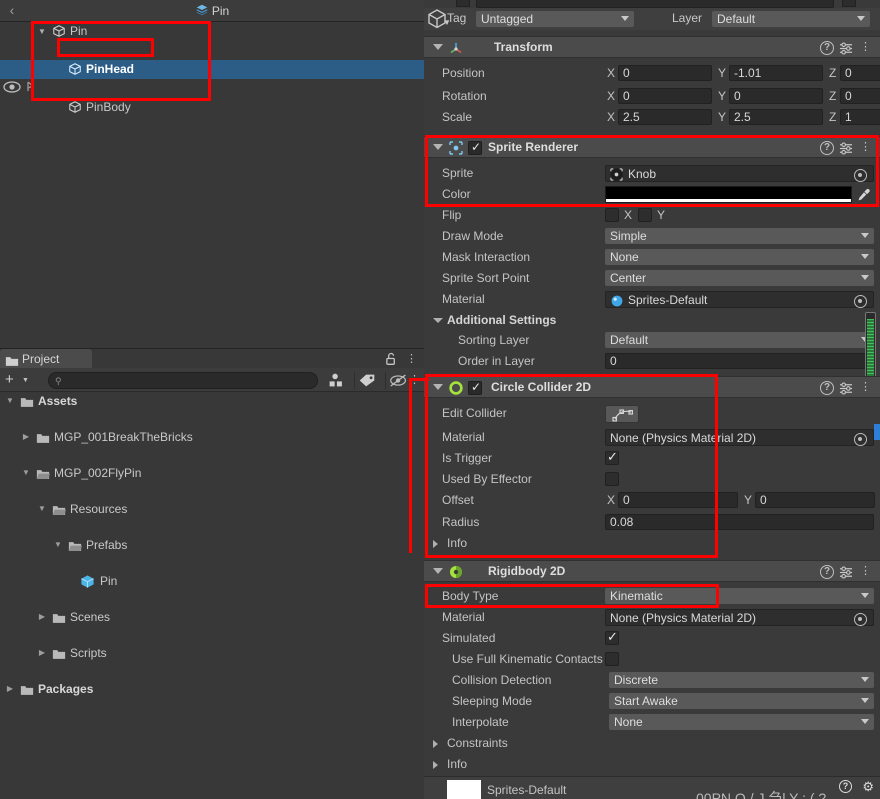 Image resolution: width=880 pixels, height=799 pixels. I want to click on eyedropper-icon, so click(864, 196).